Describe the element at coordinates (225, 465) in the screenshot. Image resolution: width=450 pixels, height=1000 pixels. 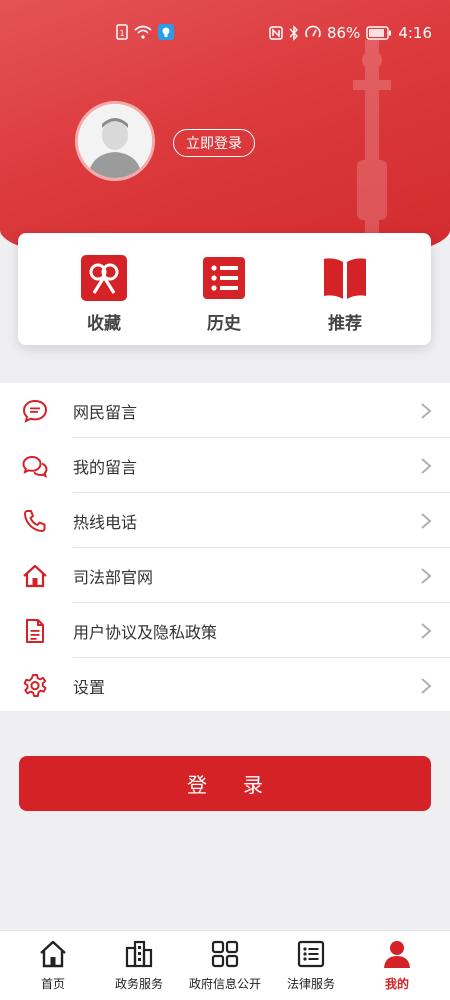
I see `menu-item-my-messages: 我的留言` at that location.